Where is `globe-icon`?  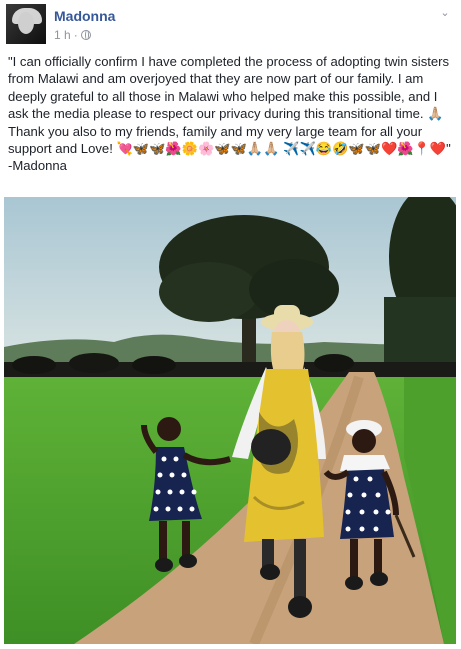
globe-icon is located at coordinates (85, 35).